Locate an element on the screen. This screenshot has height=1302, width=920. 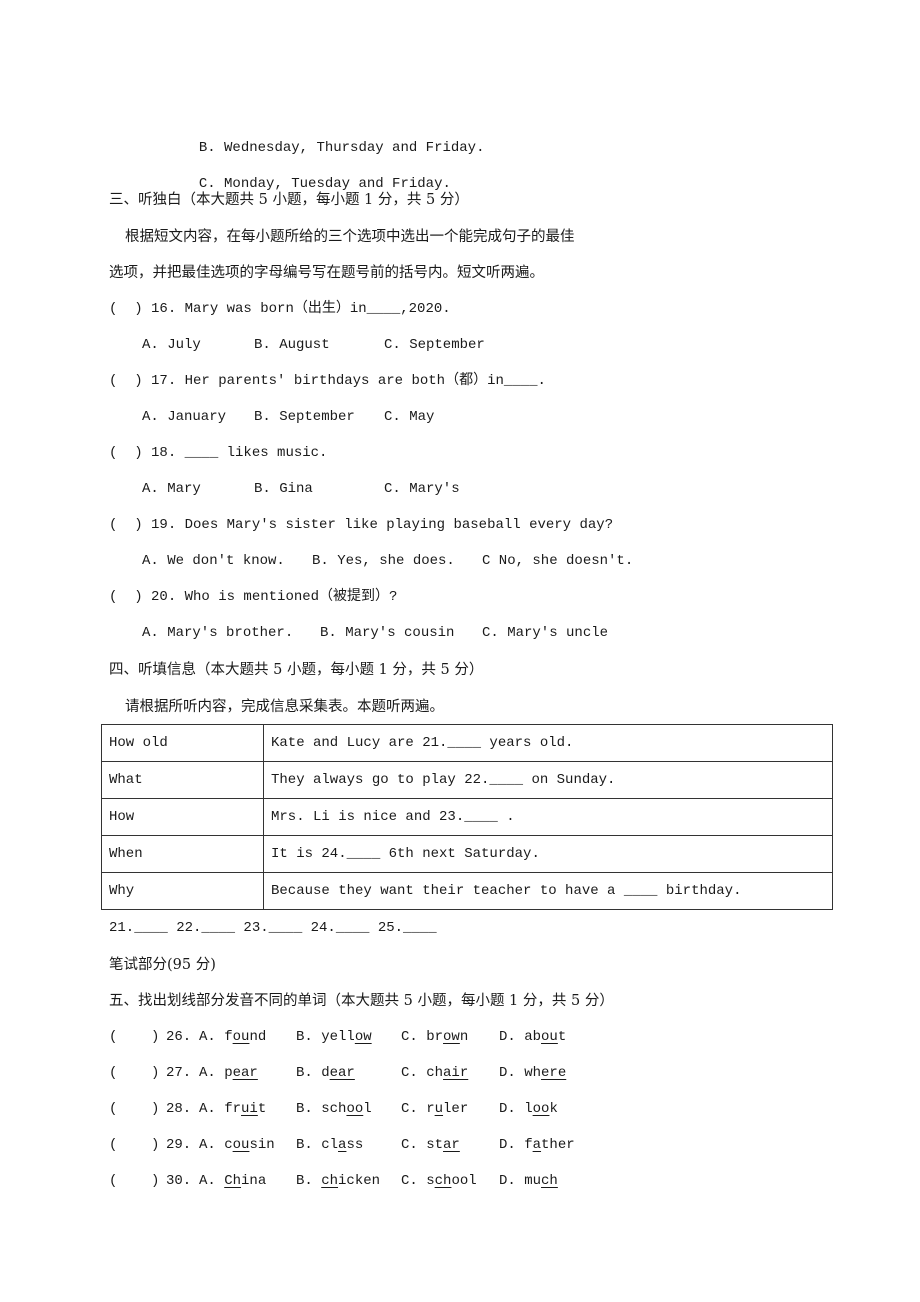
question-text: 18. ____ likes music. is located at coordinates (239, 453).